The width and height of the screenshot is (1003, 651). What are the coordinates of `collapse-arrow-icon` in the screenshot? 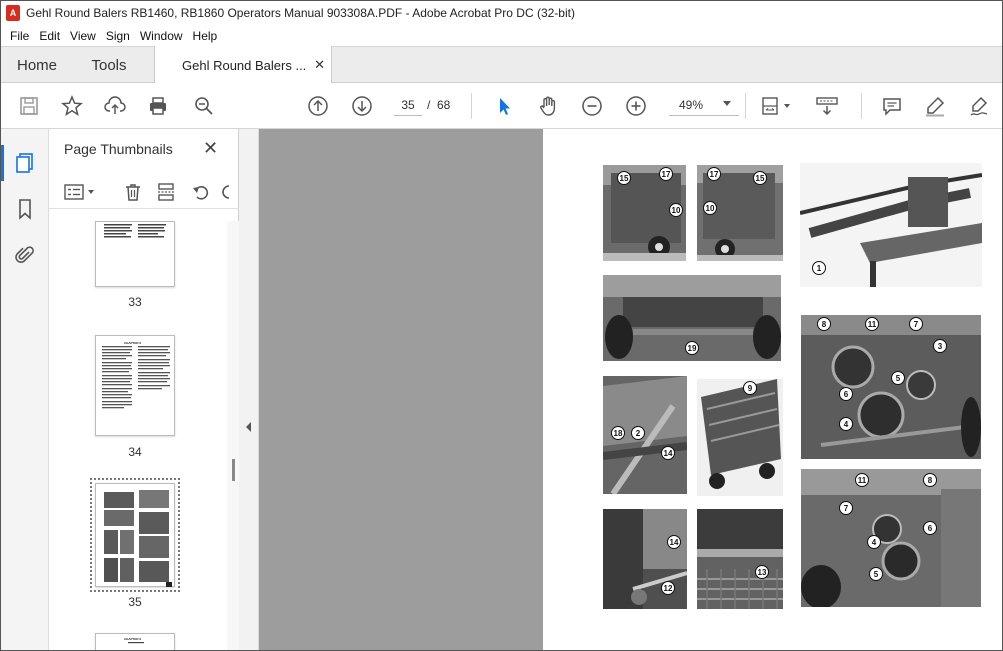 It's located at (248, 427).